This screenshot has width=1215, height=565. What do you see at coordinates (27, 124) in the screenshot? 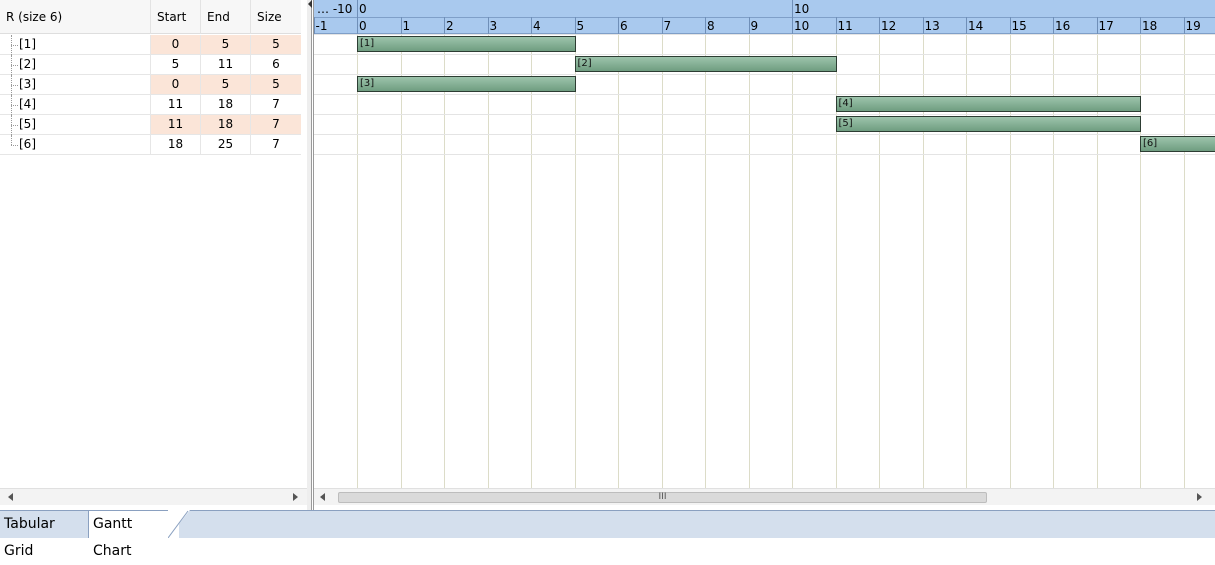
I see `row-label: [5]` at bounding box center [27, 124].